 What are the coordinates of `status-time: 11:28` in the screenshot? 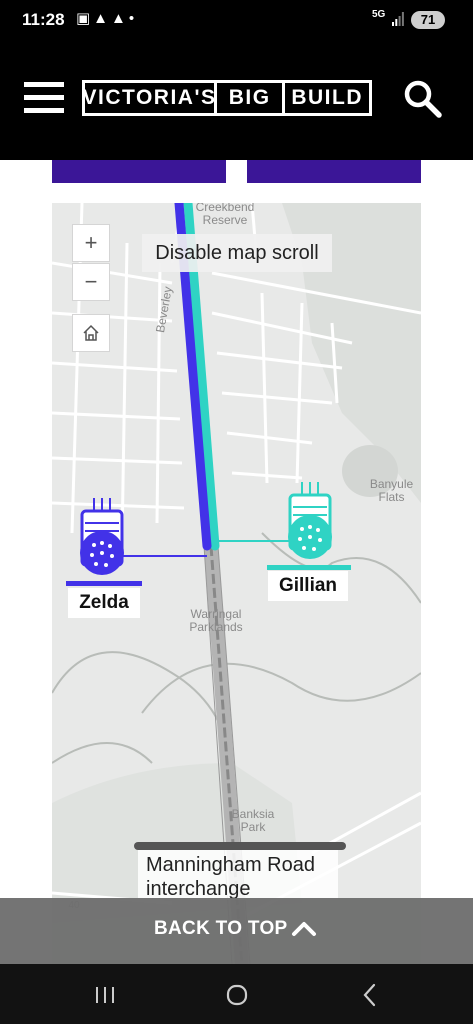 It's located at (43, 19).